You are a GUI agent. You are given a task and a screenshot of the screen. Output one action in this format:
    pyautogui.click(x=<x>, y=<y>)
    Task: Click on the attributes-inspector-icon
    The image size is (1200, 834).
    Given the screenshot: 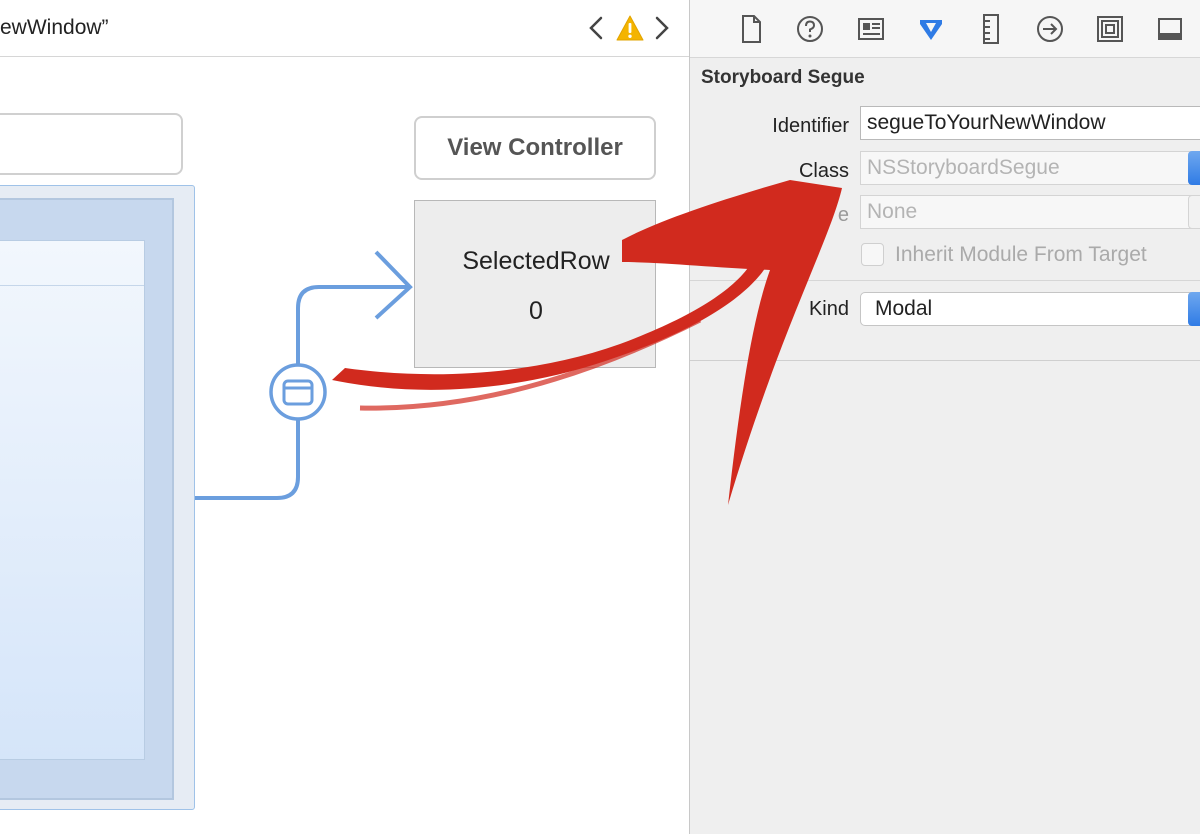 What is the action you would take?
    pyautogui.click(x=931, y=29)
    